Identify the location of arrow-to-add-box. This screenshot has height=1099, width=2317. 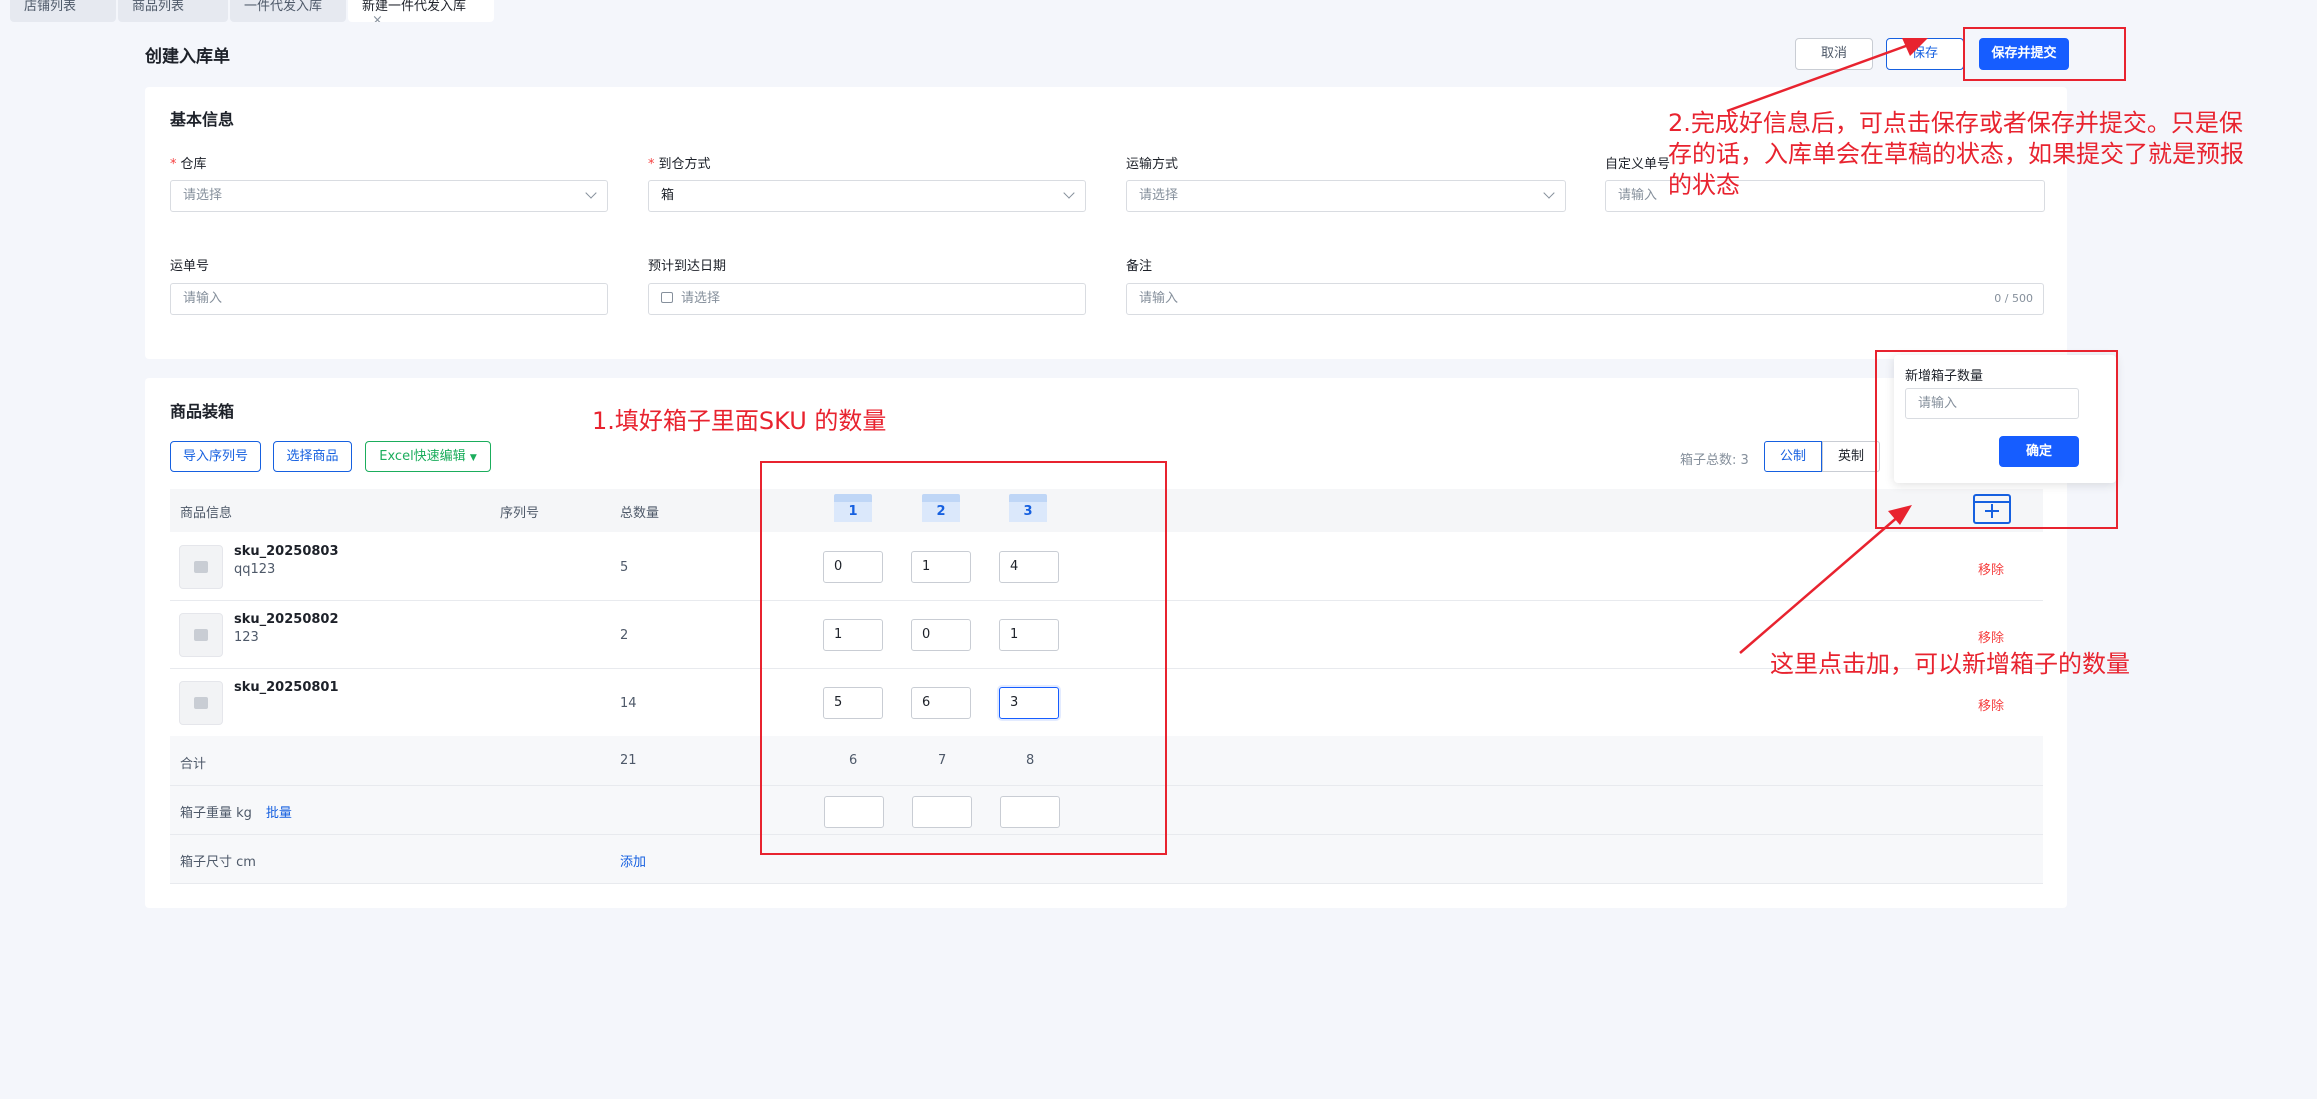
(1820, 584).